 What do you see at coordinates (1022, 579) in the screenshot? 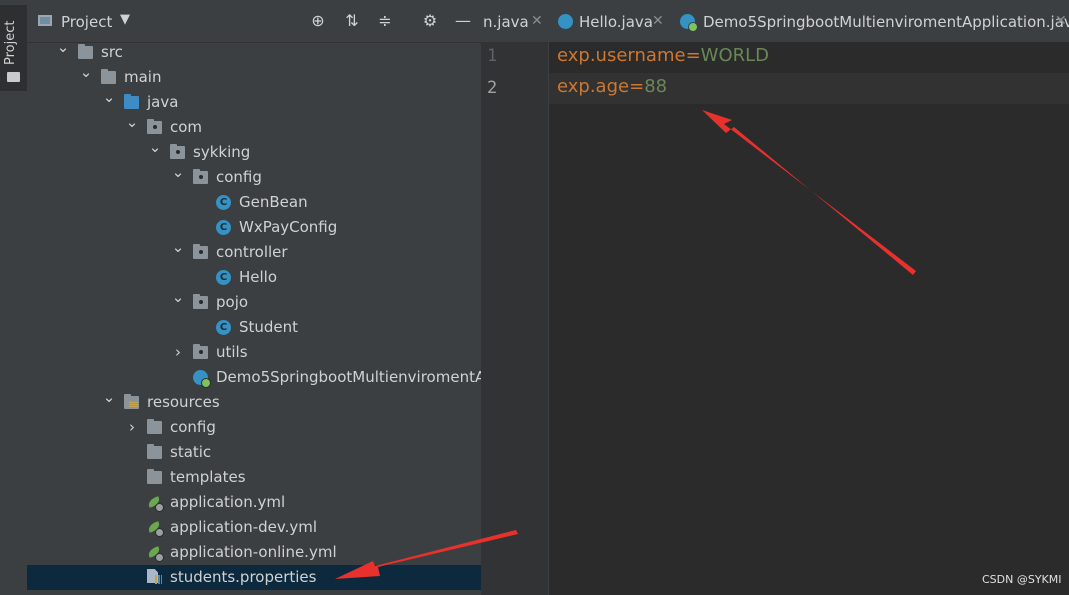
I see `watermark: CSDN @SYKMI` at bounding box center [1022, 579].